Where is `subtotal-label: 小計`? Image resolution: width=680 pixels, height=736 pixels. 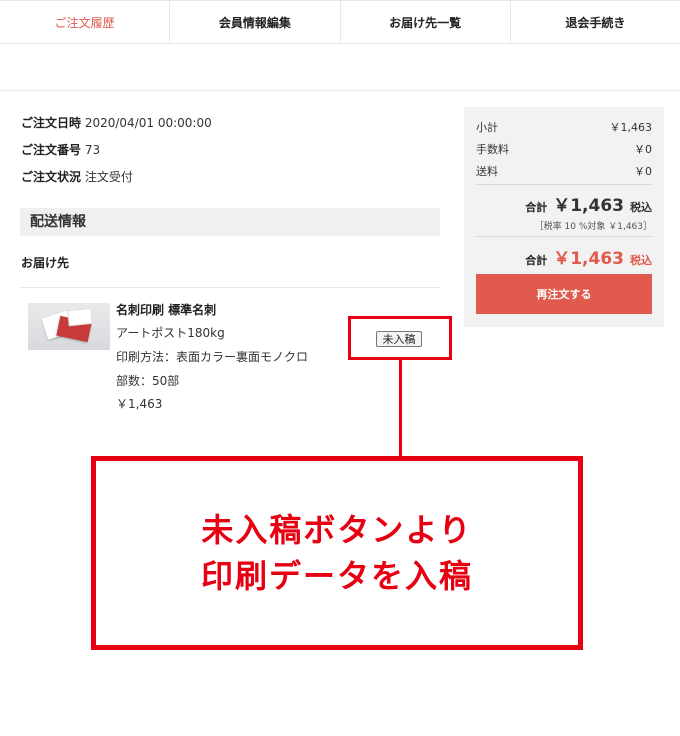
subtotal-label: 小計 is located at coordinates (487, 127).